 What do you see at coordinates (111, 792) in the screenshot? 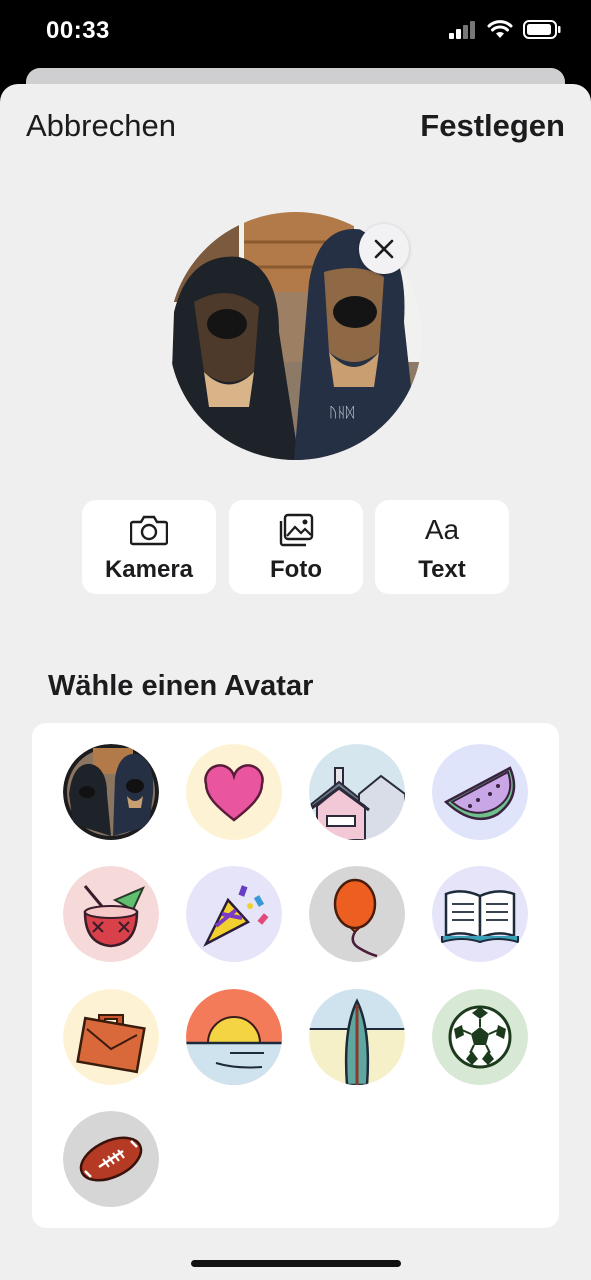
I see `avatar-photo` at bounding box center [111, 792].